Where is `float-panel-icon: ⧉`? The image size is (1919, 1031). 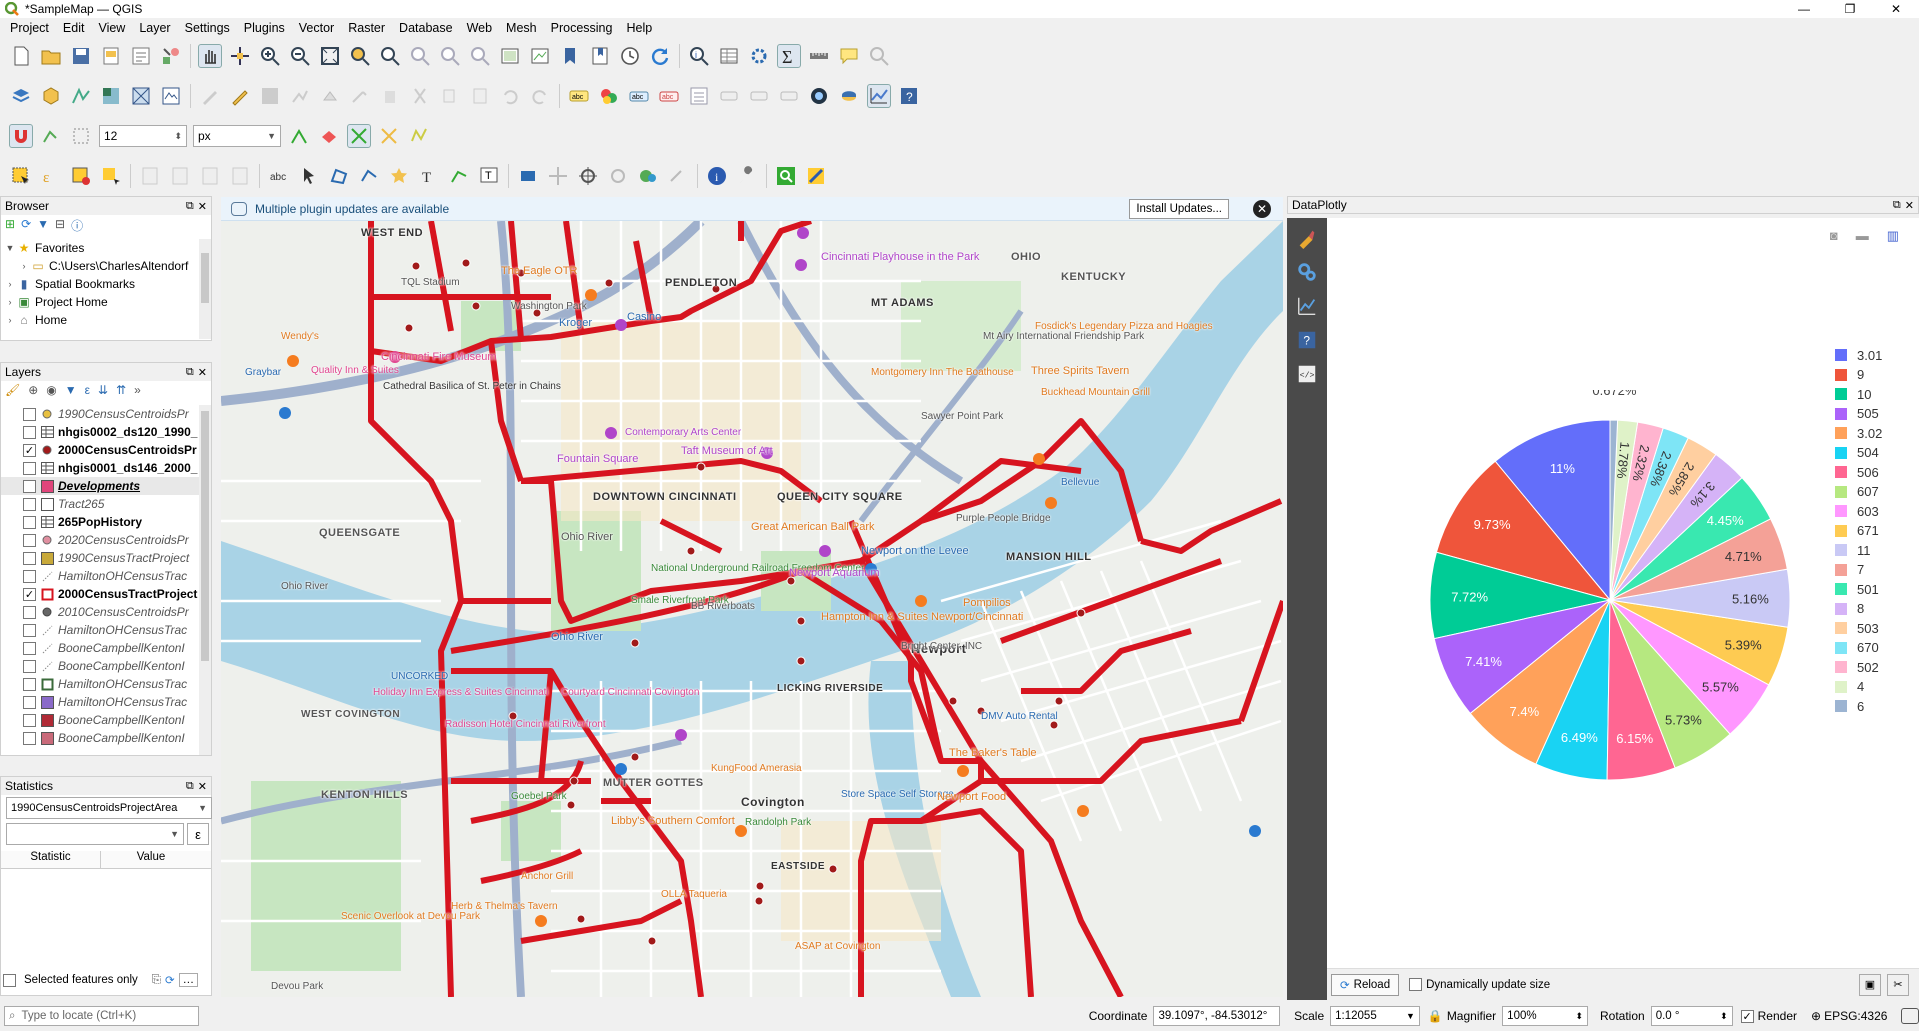 float-panel-icon: ⧉ is located at coordinates (190, 206).